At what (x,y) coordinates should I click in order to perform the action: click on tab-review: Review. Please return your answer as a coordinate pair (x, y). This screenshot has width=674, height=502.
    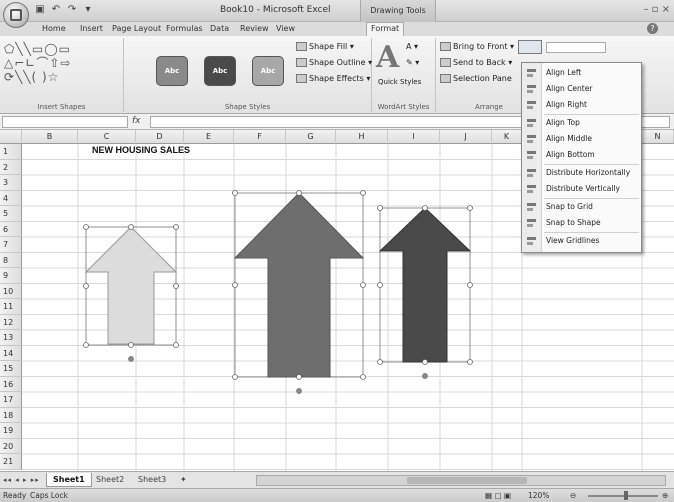
    Looking at the image, I should click on (254, 28).